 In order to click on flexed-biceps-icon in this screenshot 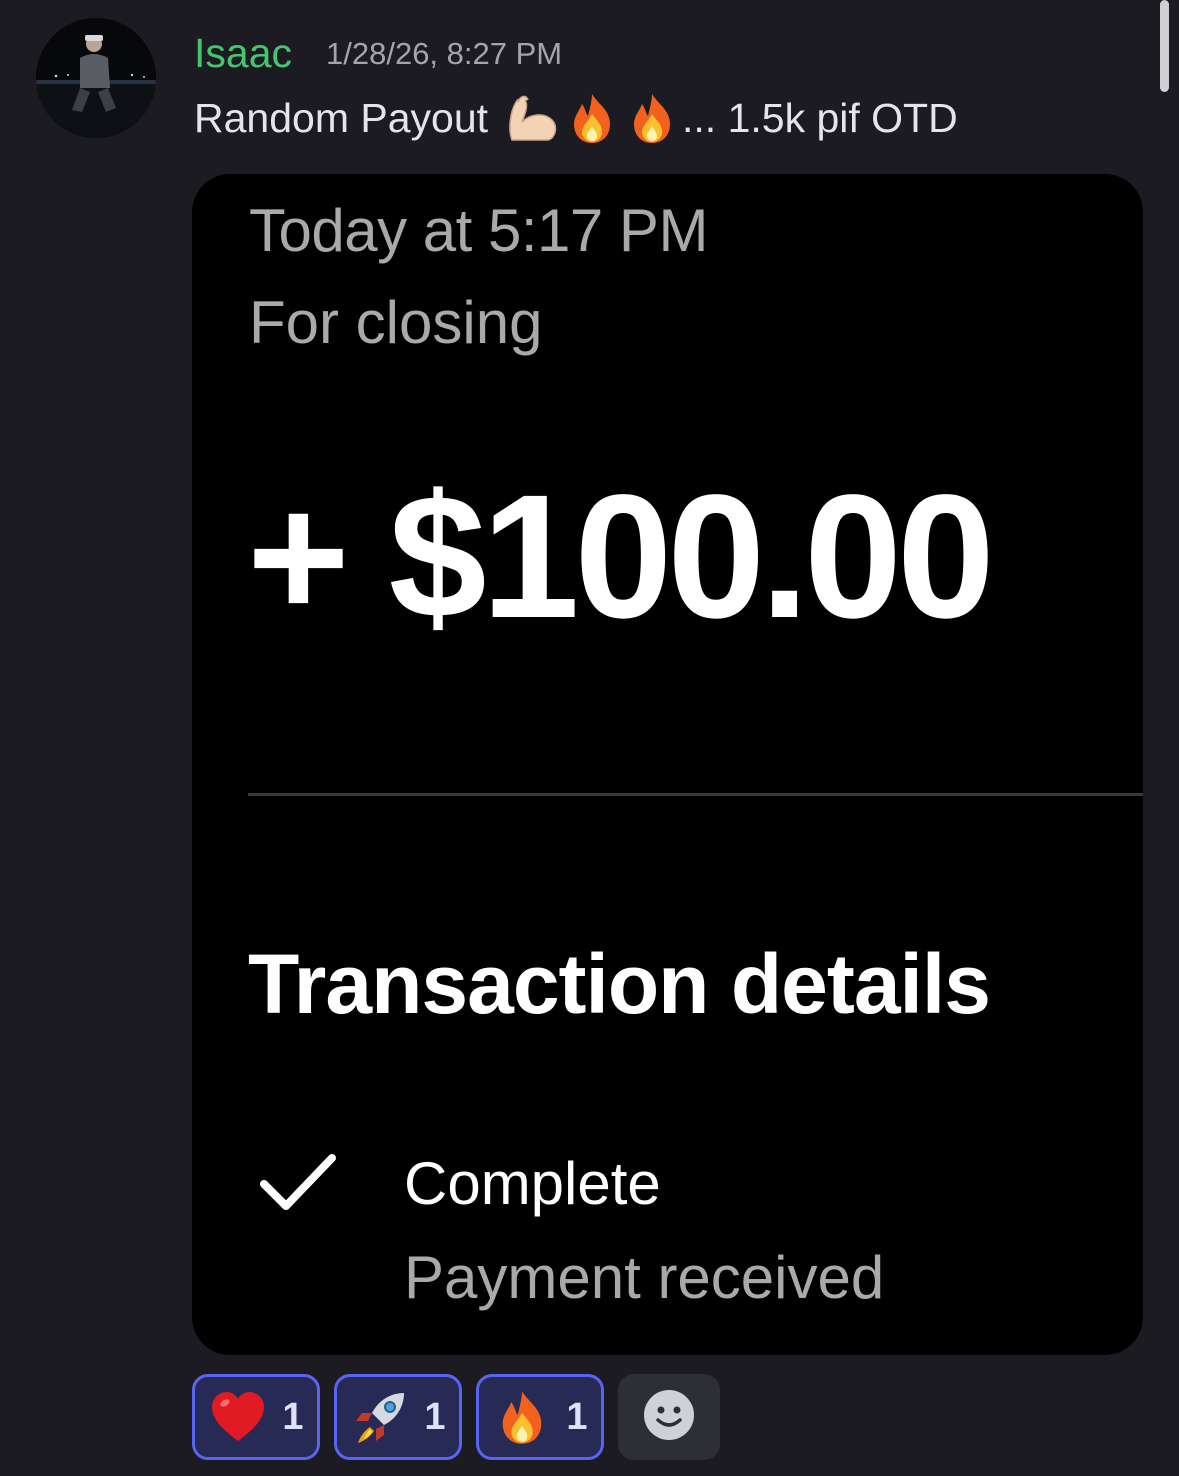, I will do `click(532, 118)`.